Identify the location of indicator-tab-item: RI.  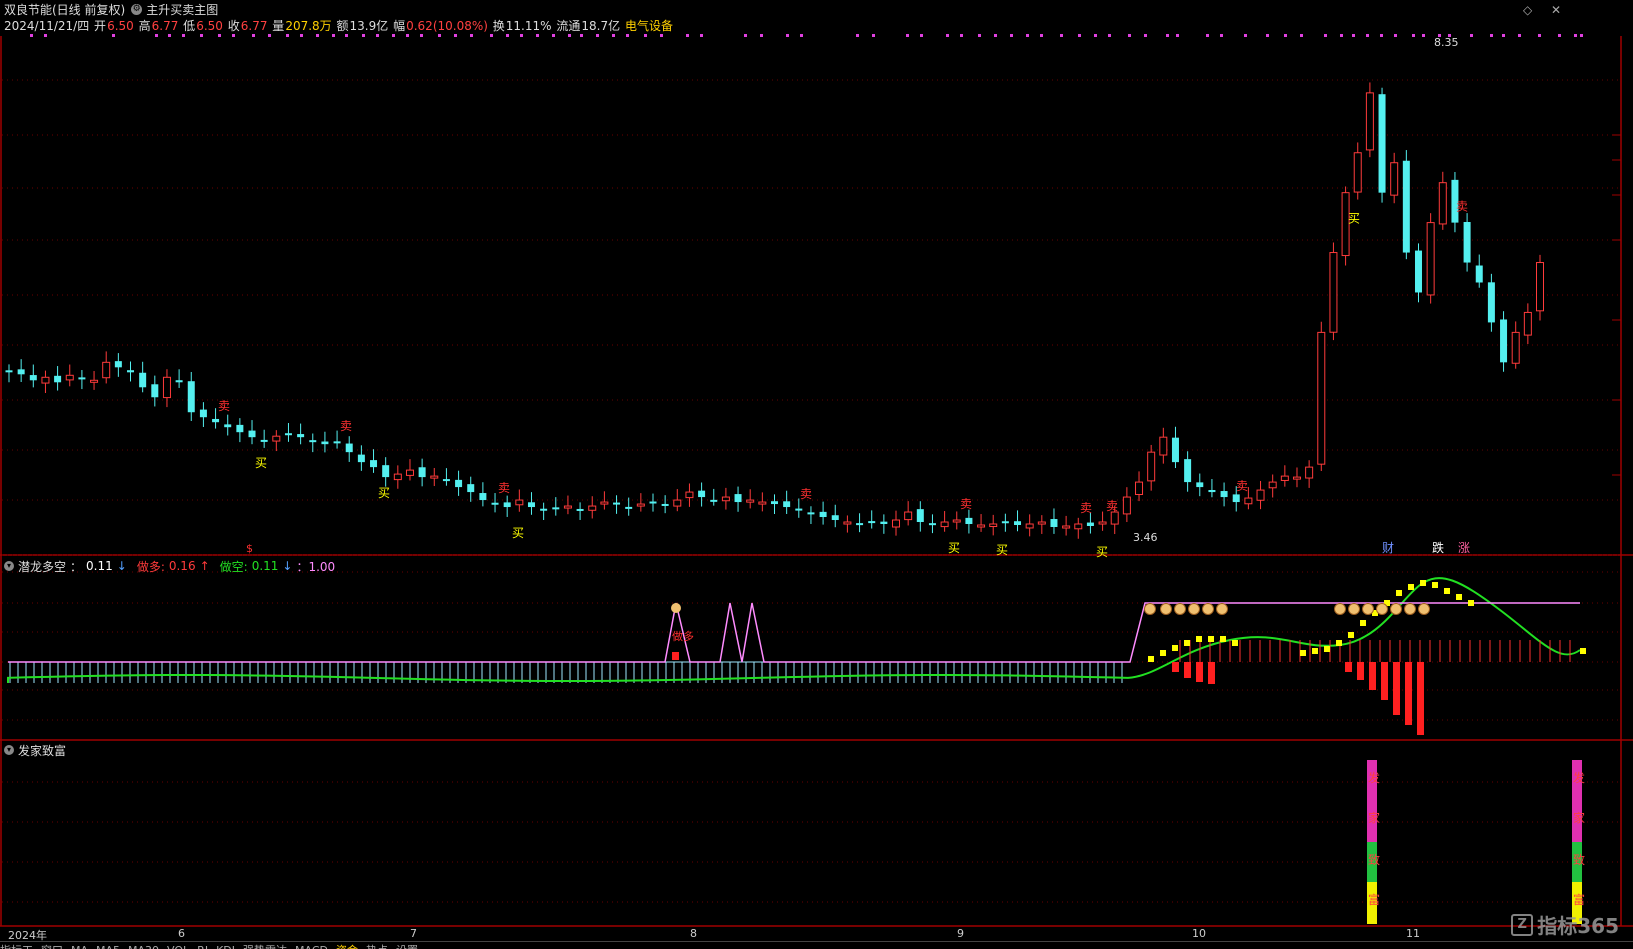
(202, 946).